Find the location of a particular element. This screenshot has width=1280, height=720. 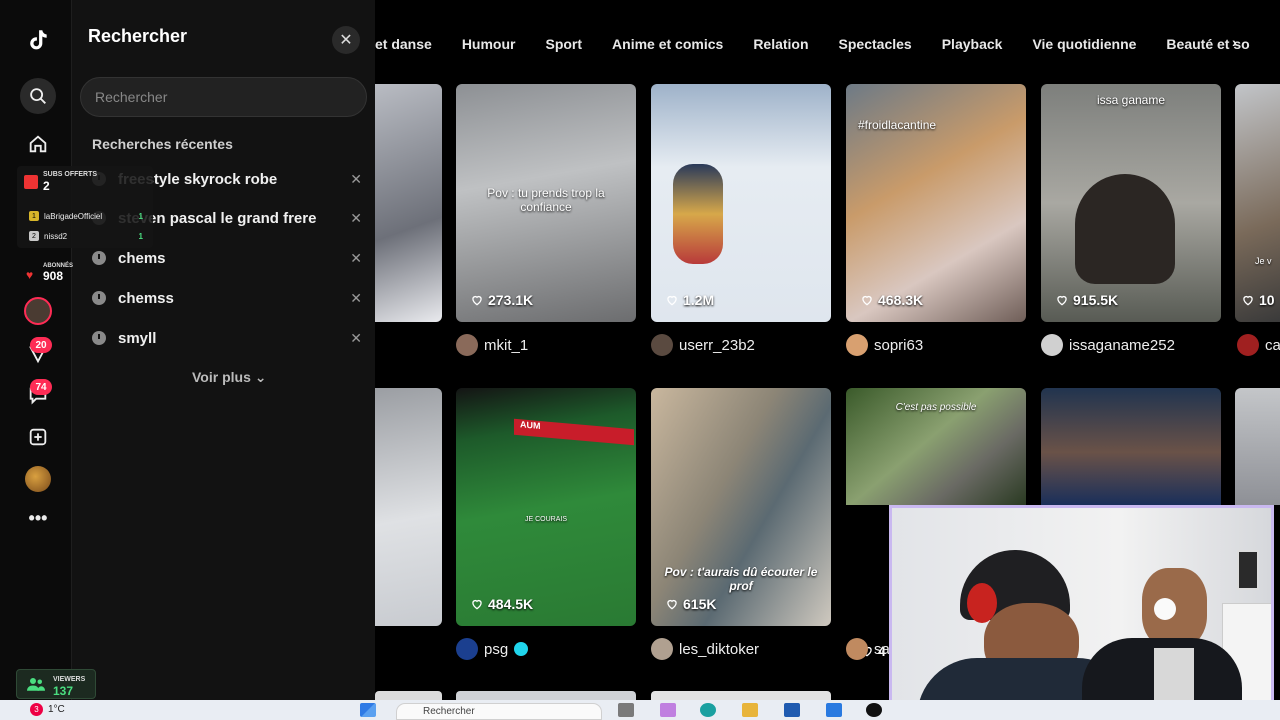

taskbar-search: Rechercher is located at coordinates (499, 711).